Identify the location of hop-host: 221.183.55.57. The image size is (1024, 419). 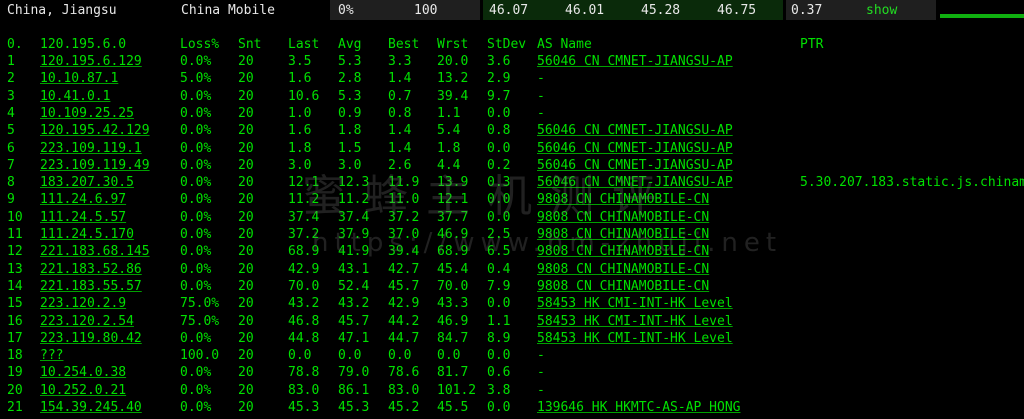
(91, 286).